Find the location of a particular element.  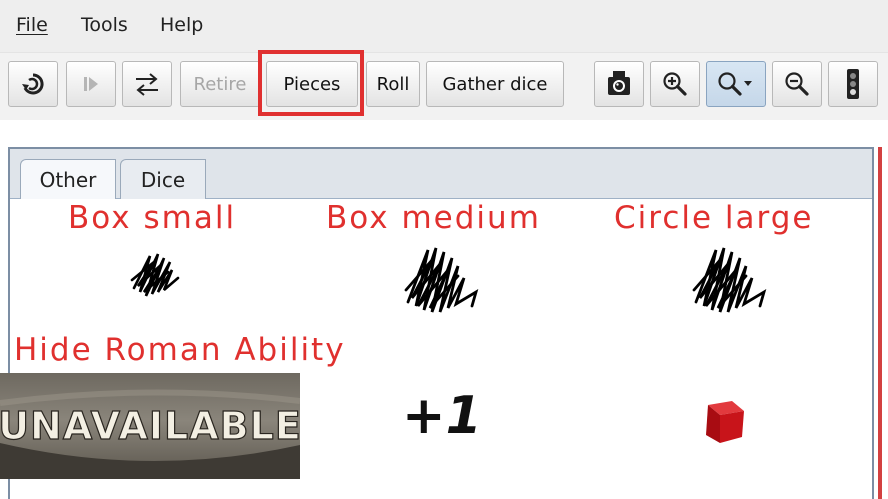

toolbar: Retire Pieces Roll Gather dice is located at coordinates (444, 86).